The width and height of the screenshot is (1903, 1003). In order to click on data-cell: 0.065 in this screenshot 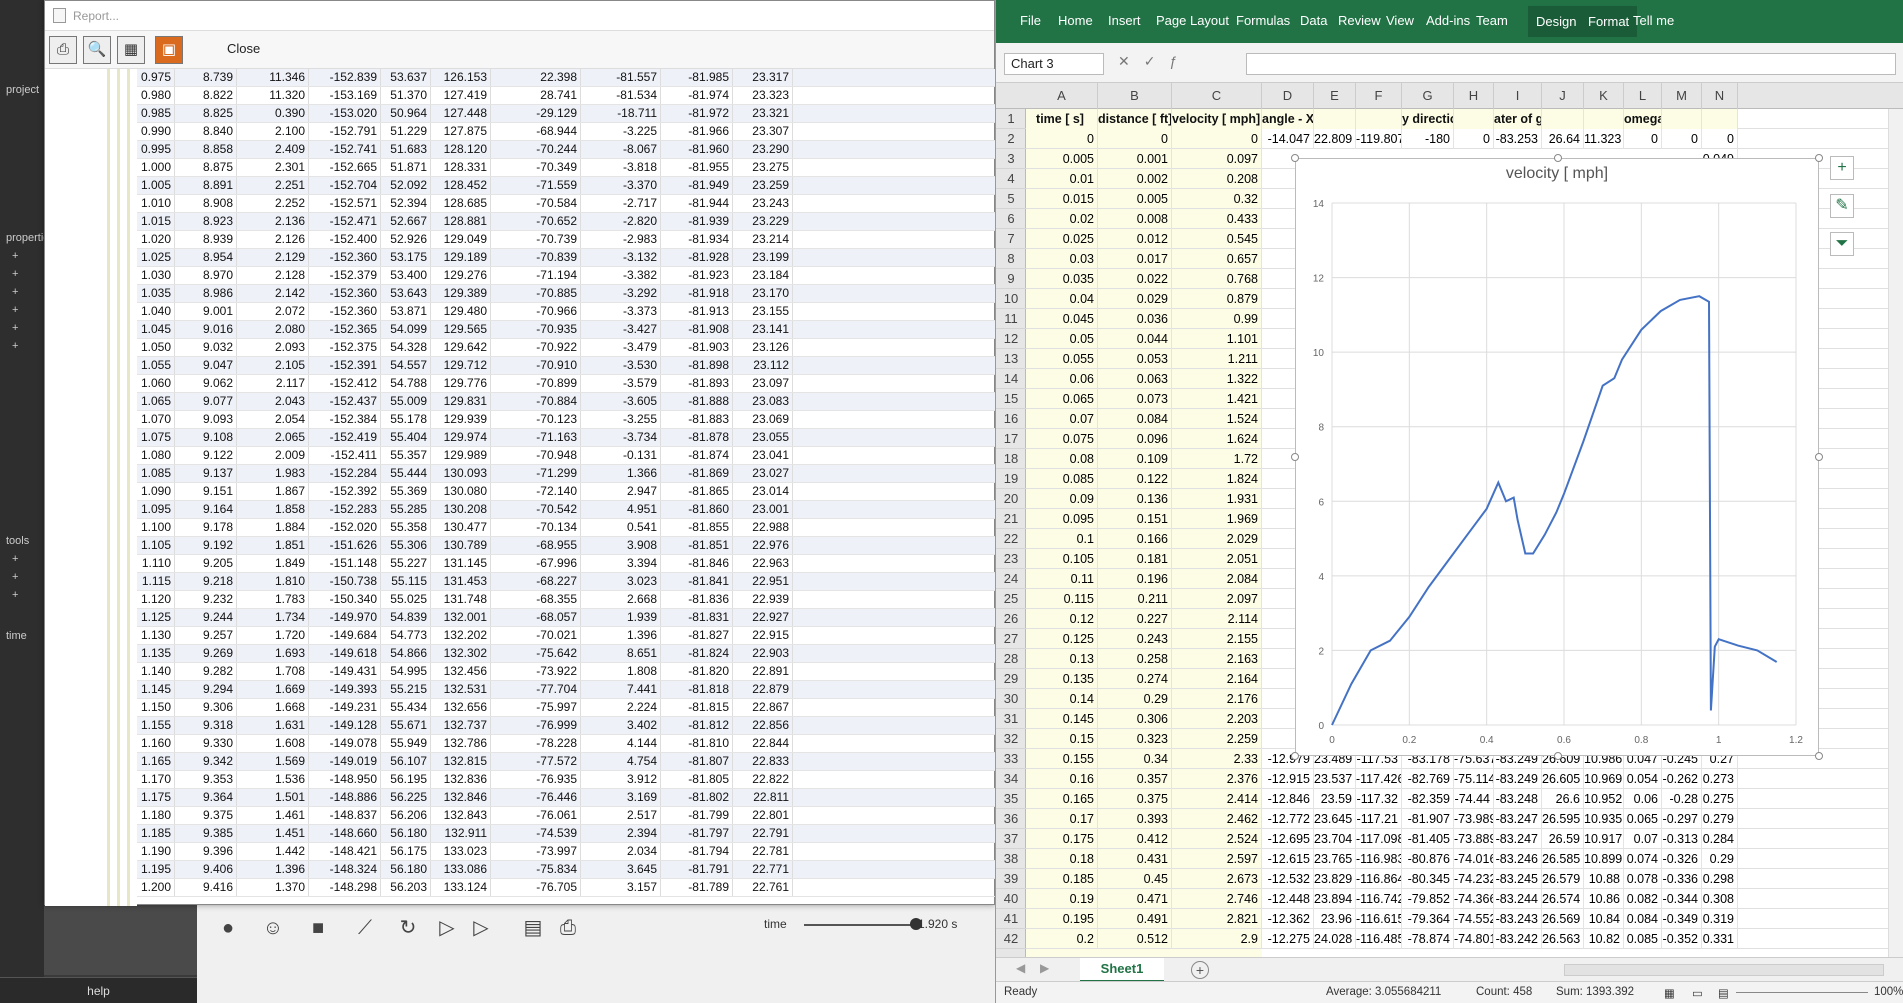, I will do `click(1062, 399)`.